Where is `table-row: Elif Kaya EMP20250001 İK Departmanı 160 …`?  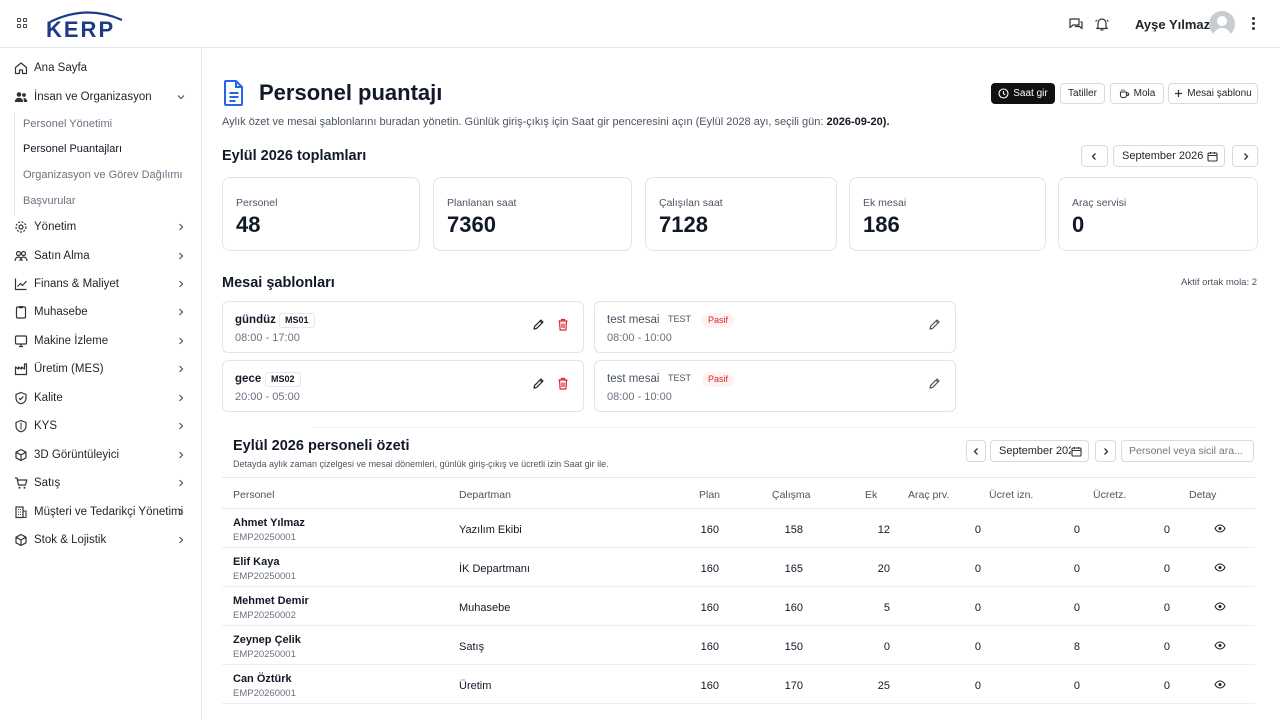 table-row: Elif Kaya EMP20250001 İK Departmanı 160 … is located at coordinates (738, 567).